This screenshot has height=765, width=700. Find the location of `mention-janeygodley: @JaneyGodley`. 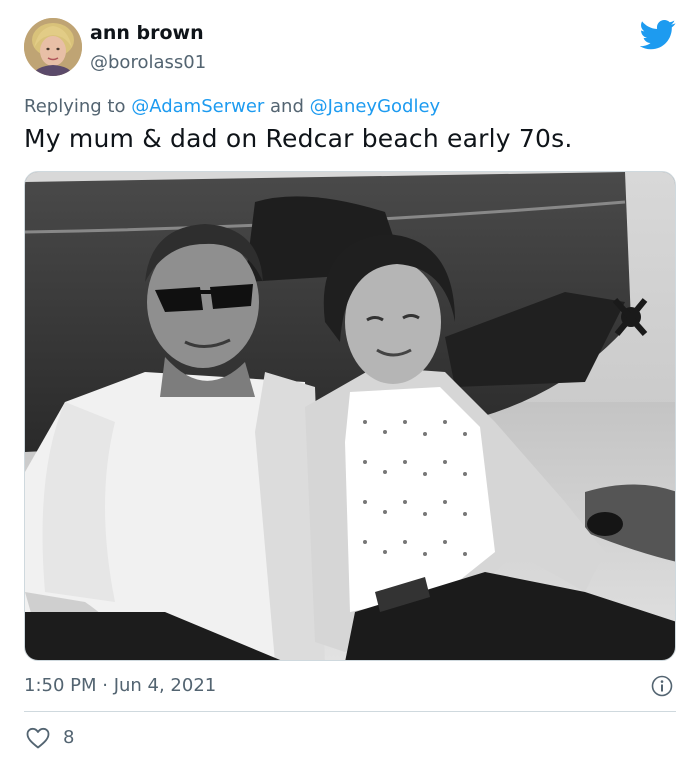

mention-janeygodley: @JaneyGodley is located at coordinates (375, 106).